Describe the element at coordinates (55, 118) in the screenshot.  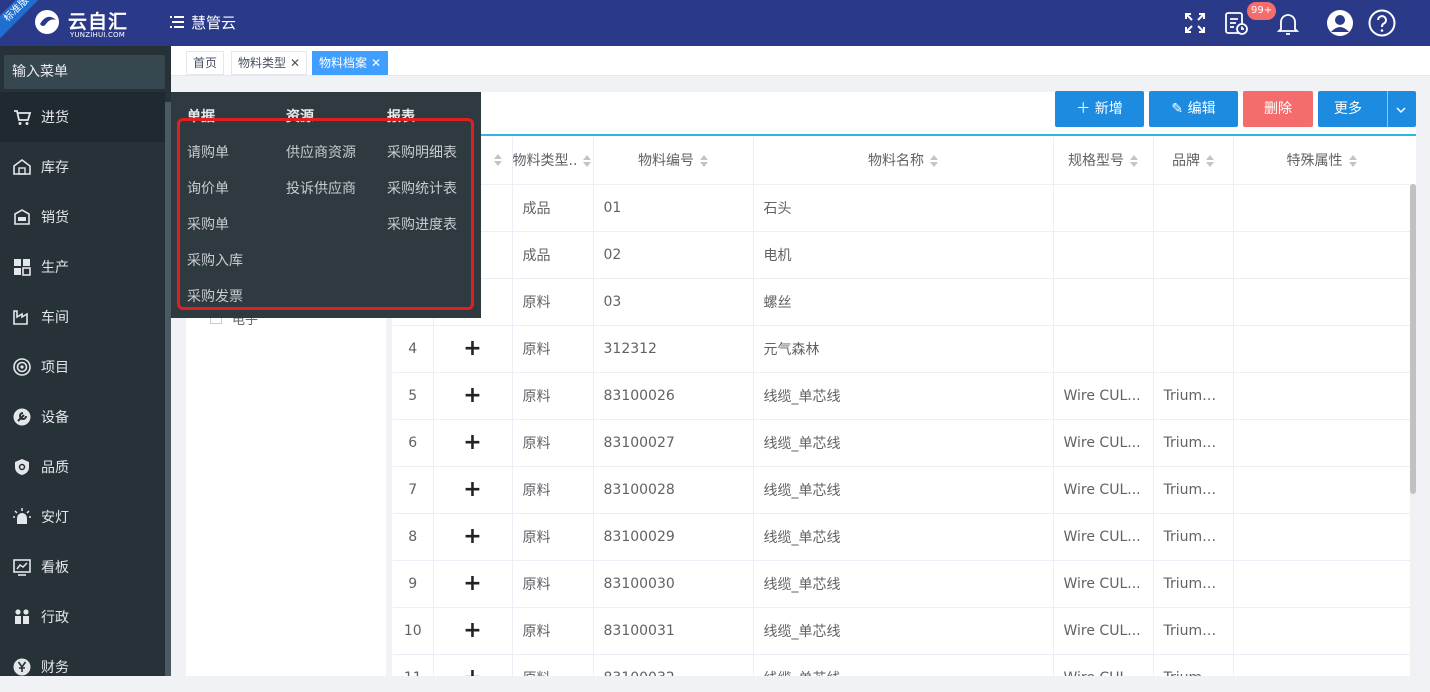
I see `sidebar-item-label: 进货` at that location.